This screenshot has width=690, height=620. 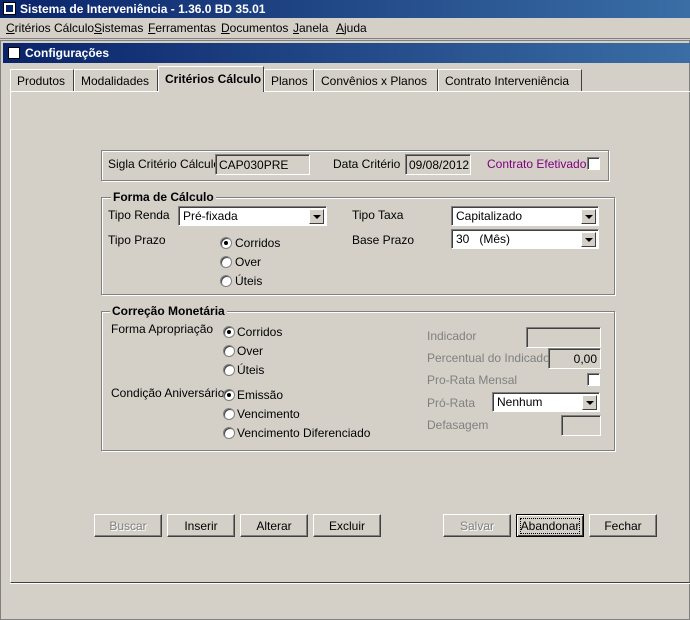 I want to click on tab-criterios-calculo: Critérios Cálculo, so click(x=211, y=79).